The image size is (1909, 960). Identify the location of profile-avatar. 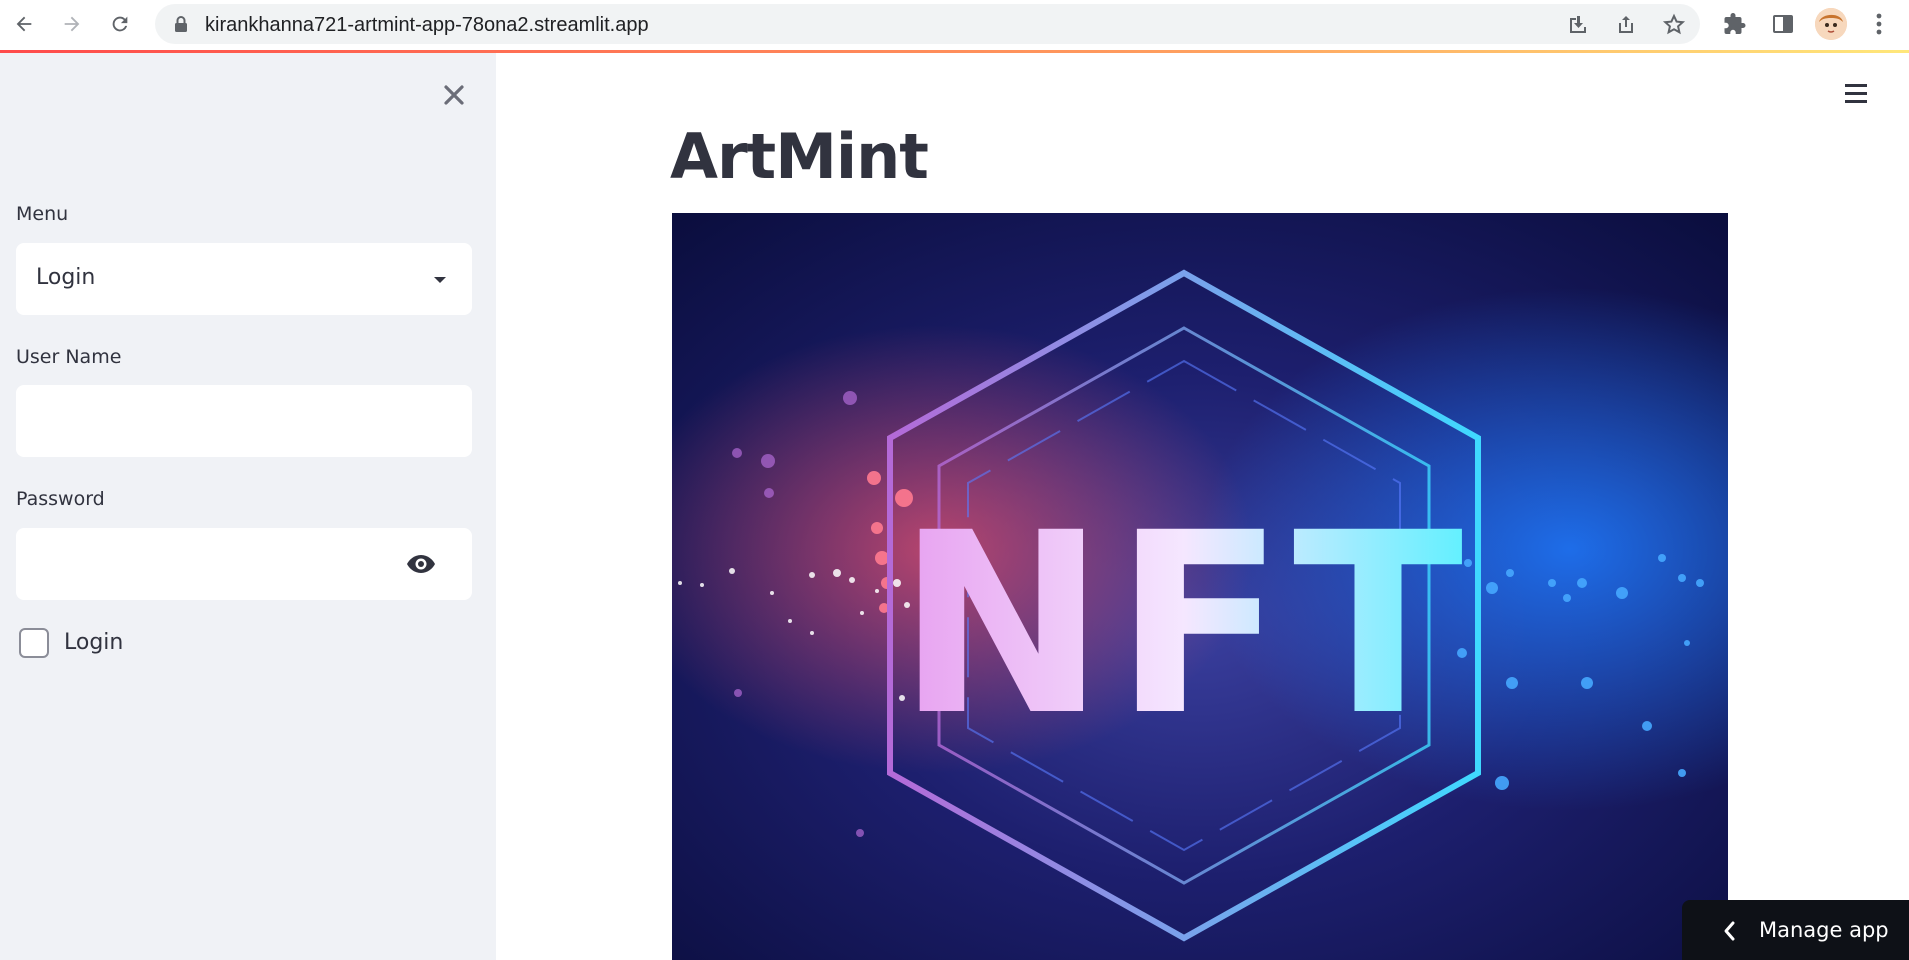
(1831, 24).